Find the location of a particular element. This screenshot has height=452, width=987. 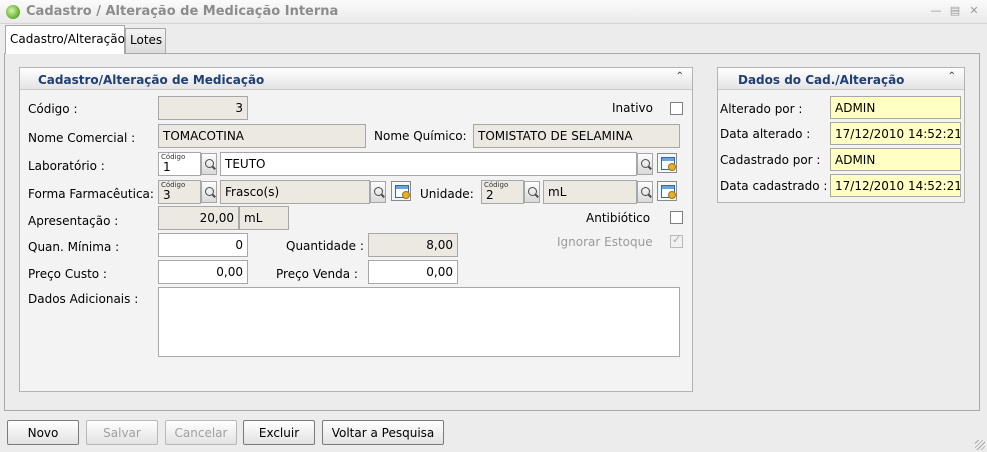

novo-button: Novo is located at coordinates (43, 432).